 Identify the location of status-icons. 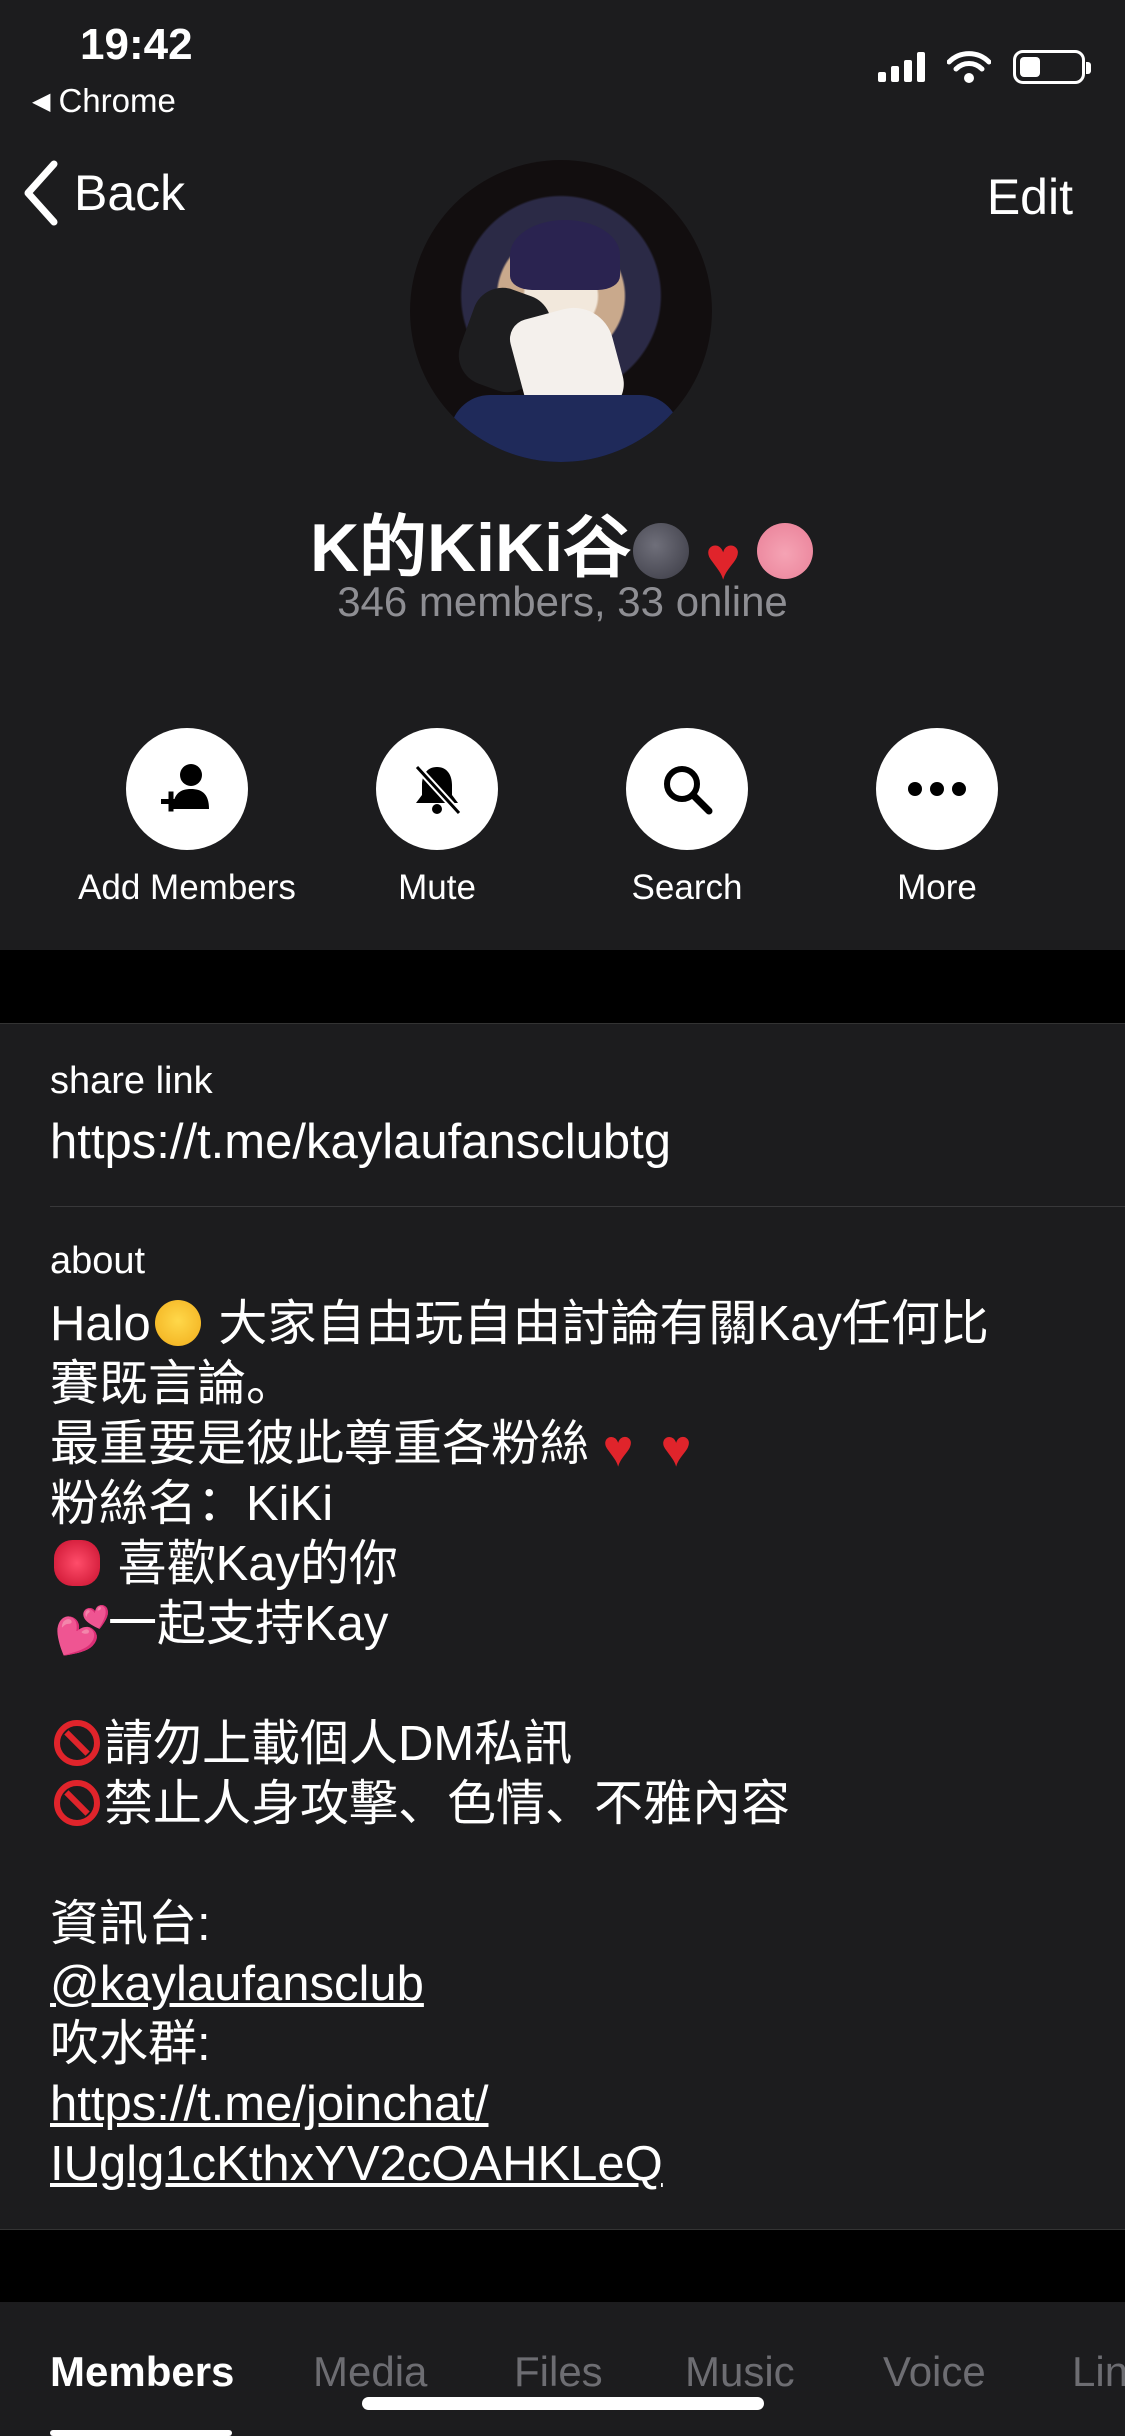
(984, 67).